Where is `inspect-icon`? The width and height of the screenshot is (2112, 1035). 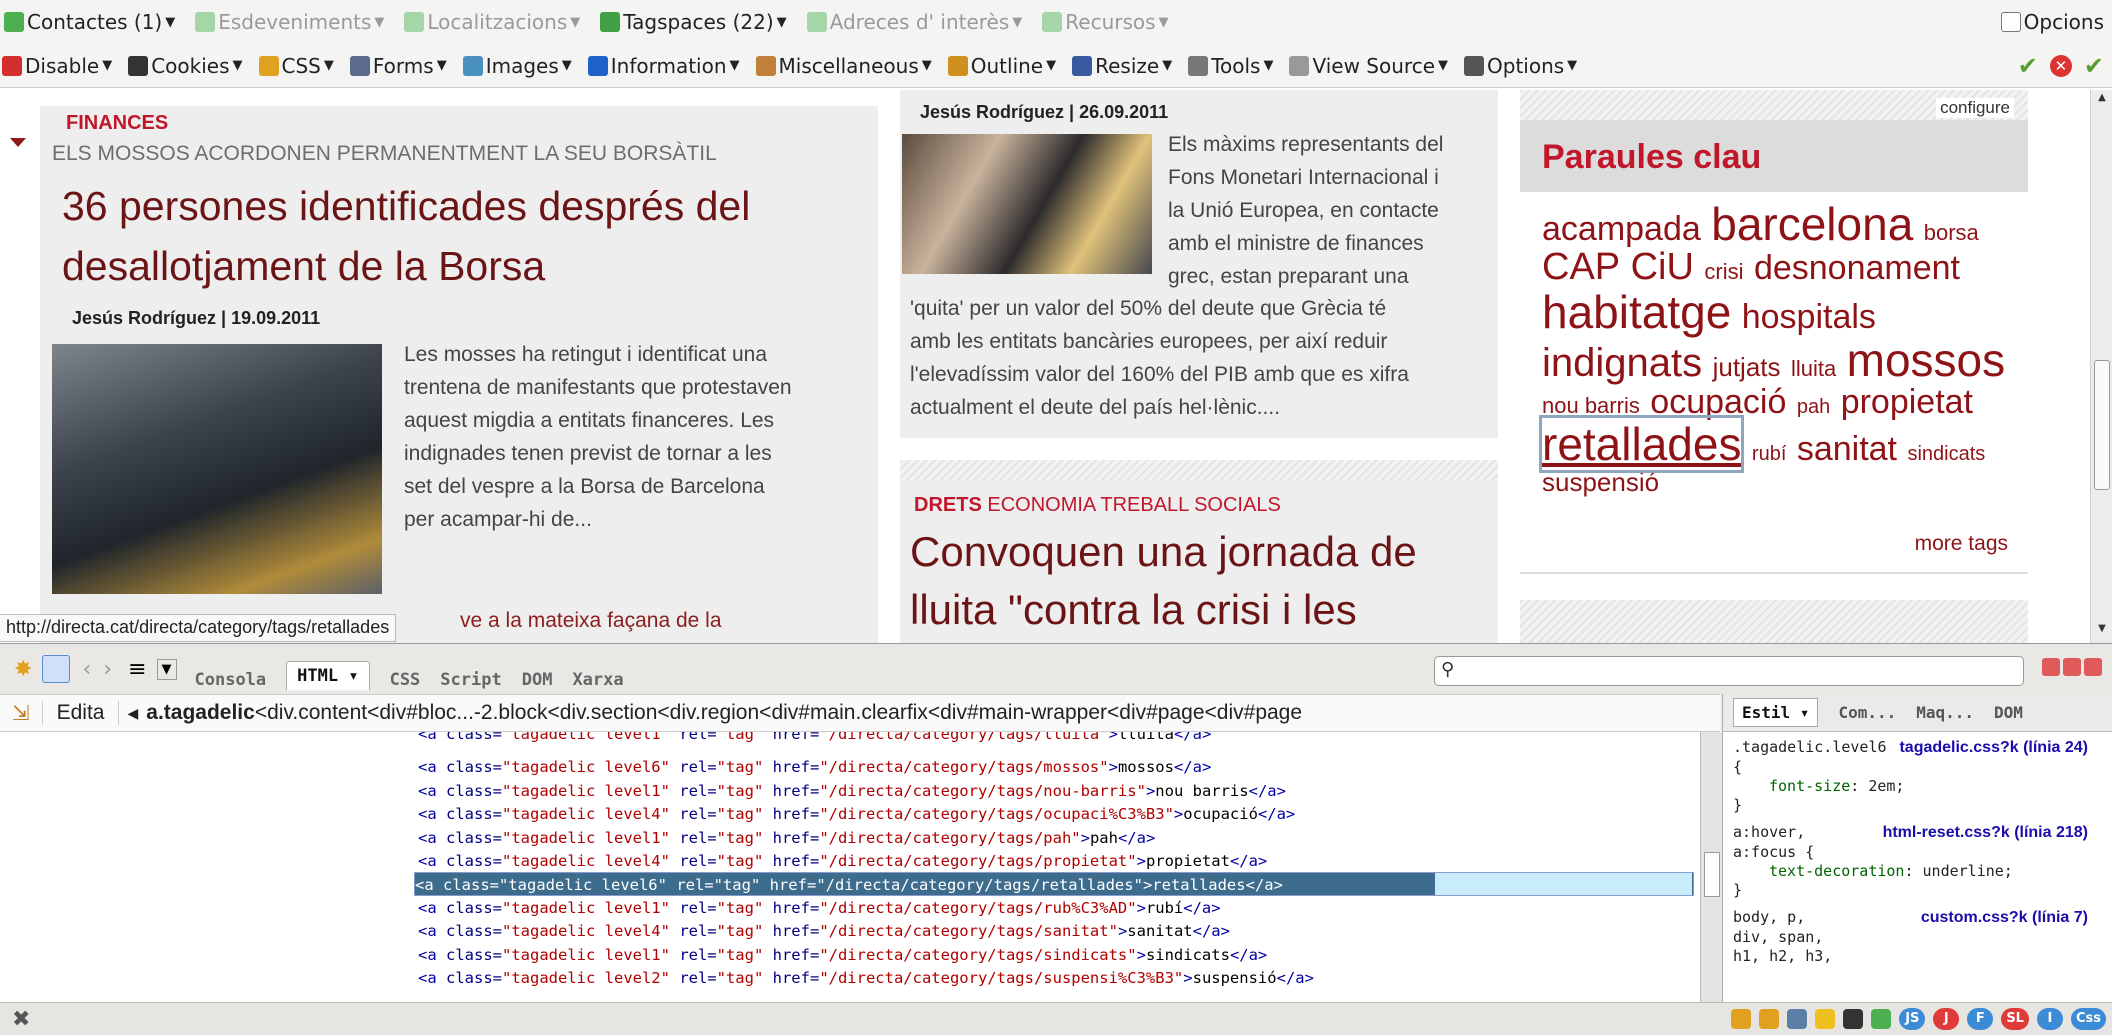
inspect-icon is located at coordinates (56, 669).